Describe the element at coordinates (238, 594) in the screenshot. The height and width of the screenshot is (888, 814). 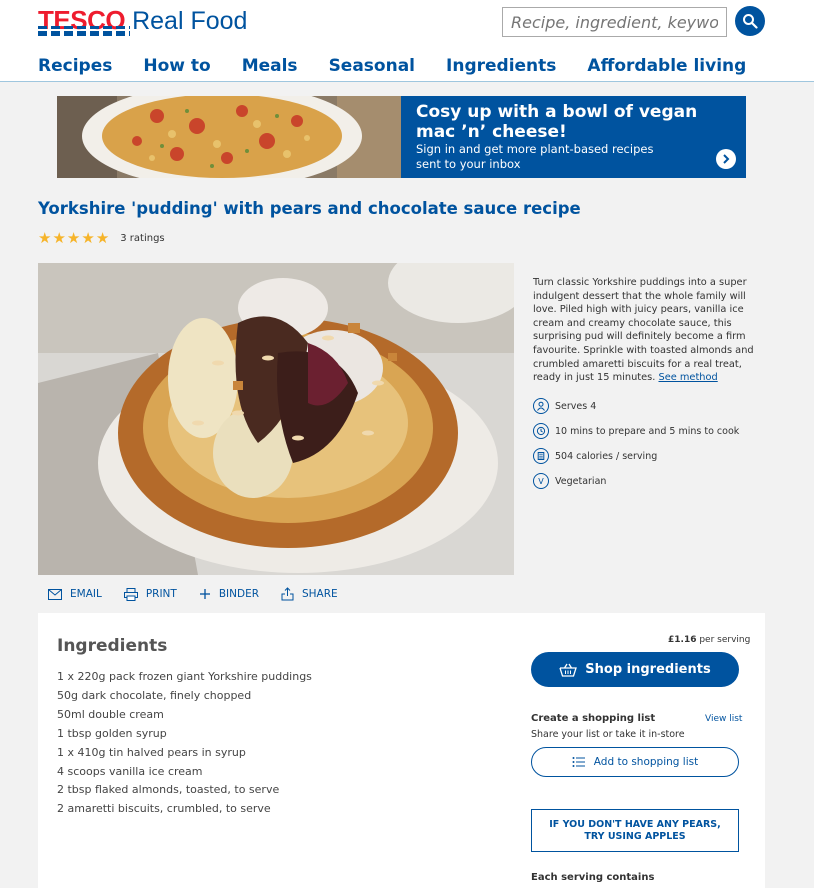
I see `binder-label: BINDER` at that location.